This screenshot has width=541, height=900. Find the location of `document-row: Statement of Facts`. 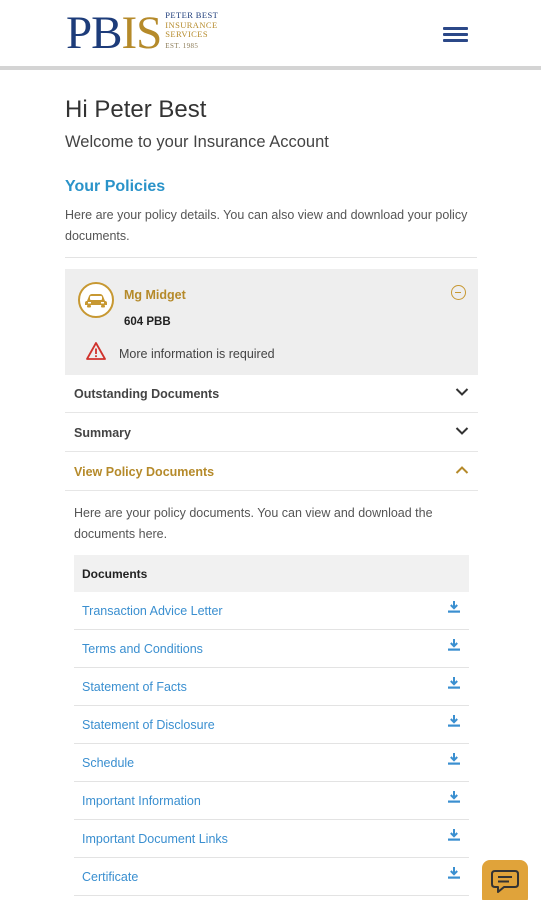

document-row: Statement of Facts is located at coordinates (271, 687).